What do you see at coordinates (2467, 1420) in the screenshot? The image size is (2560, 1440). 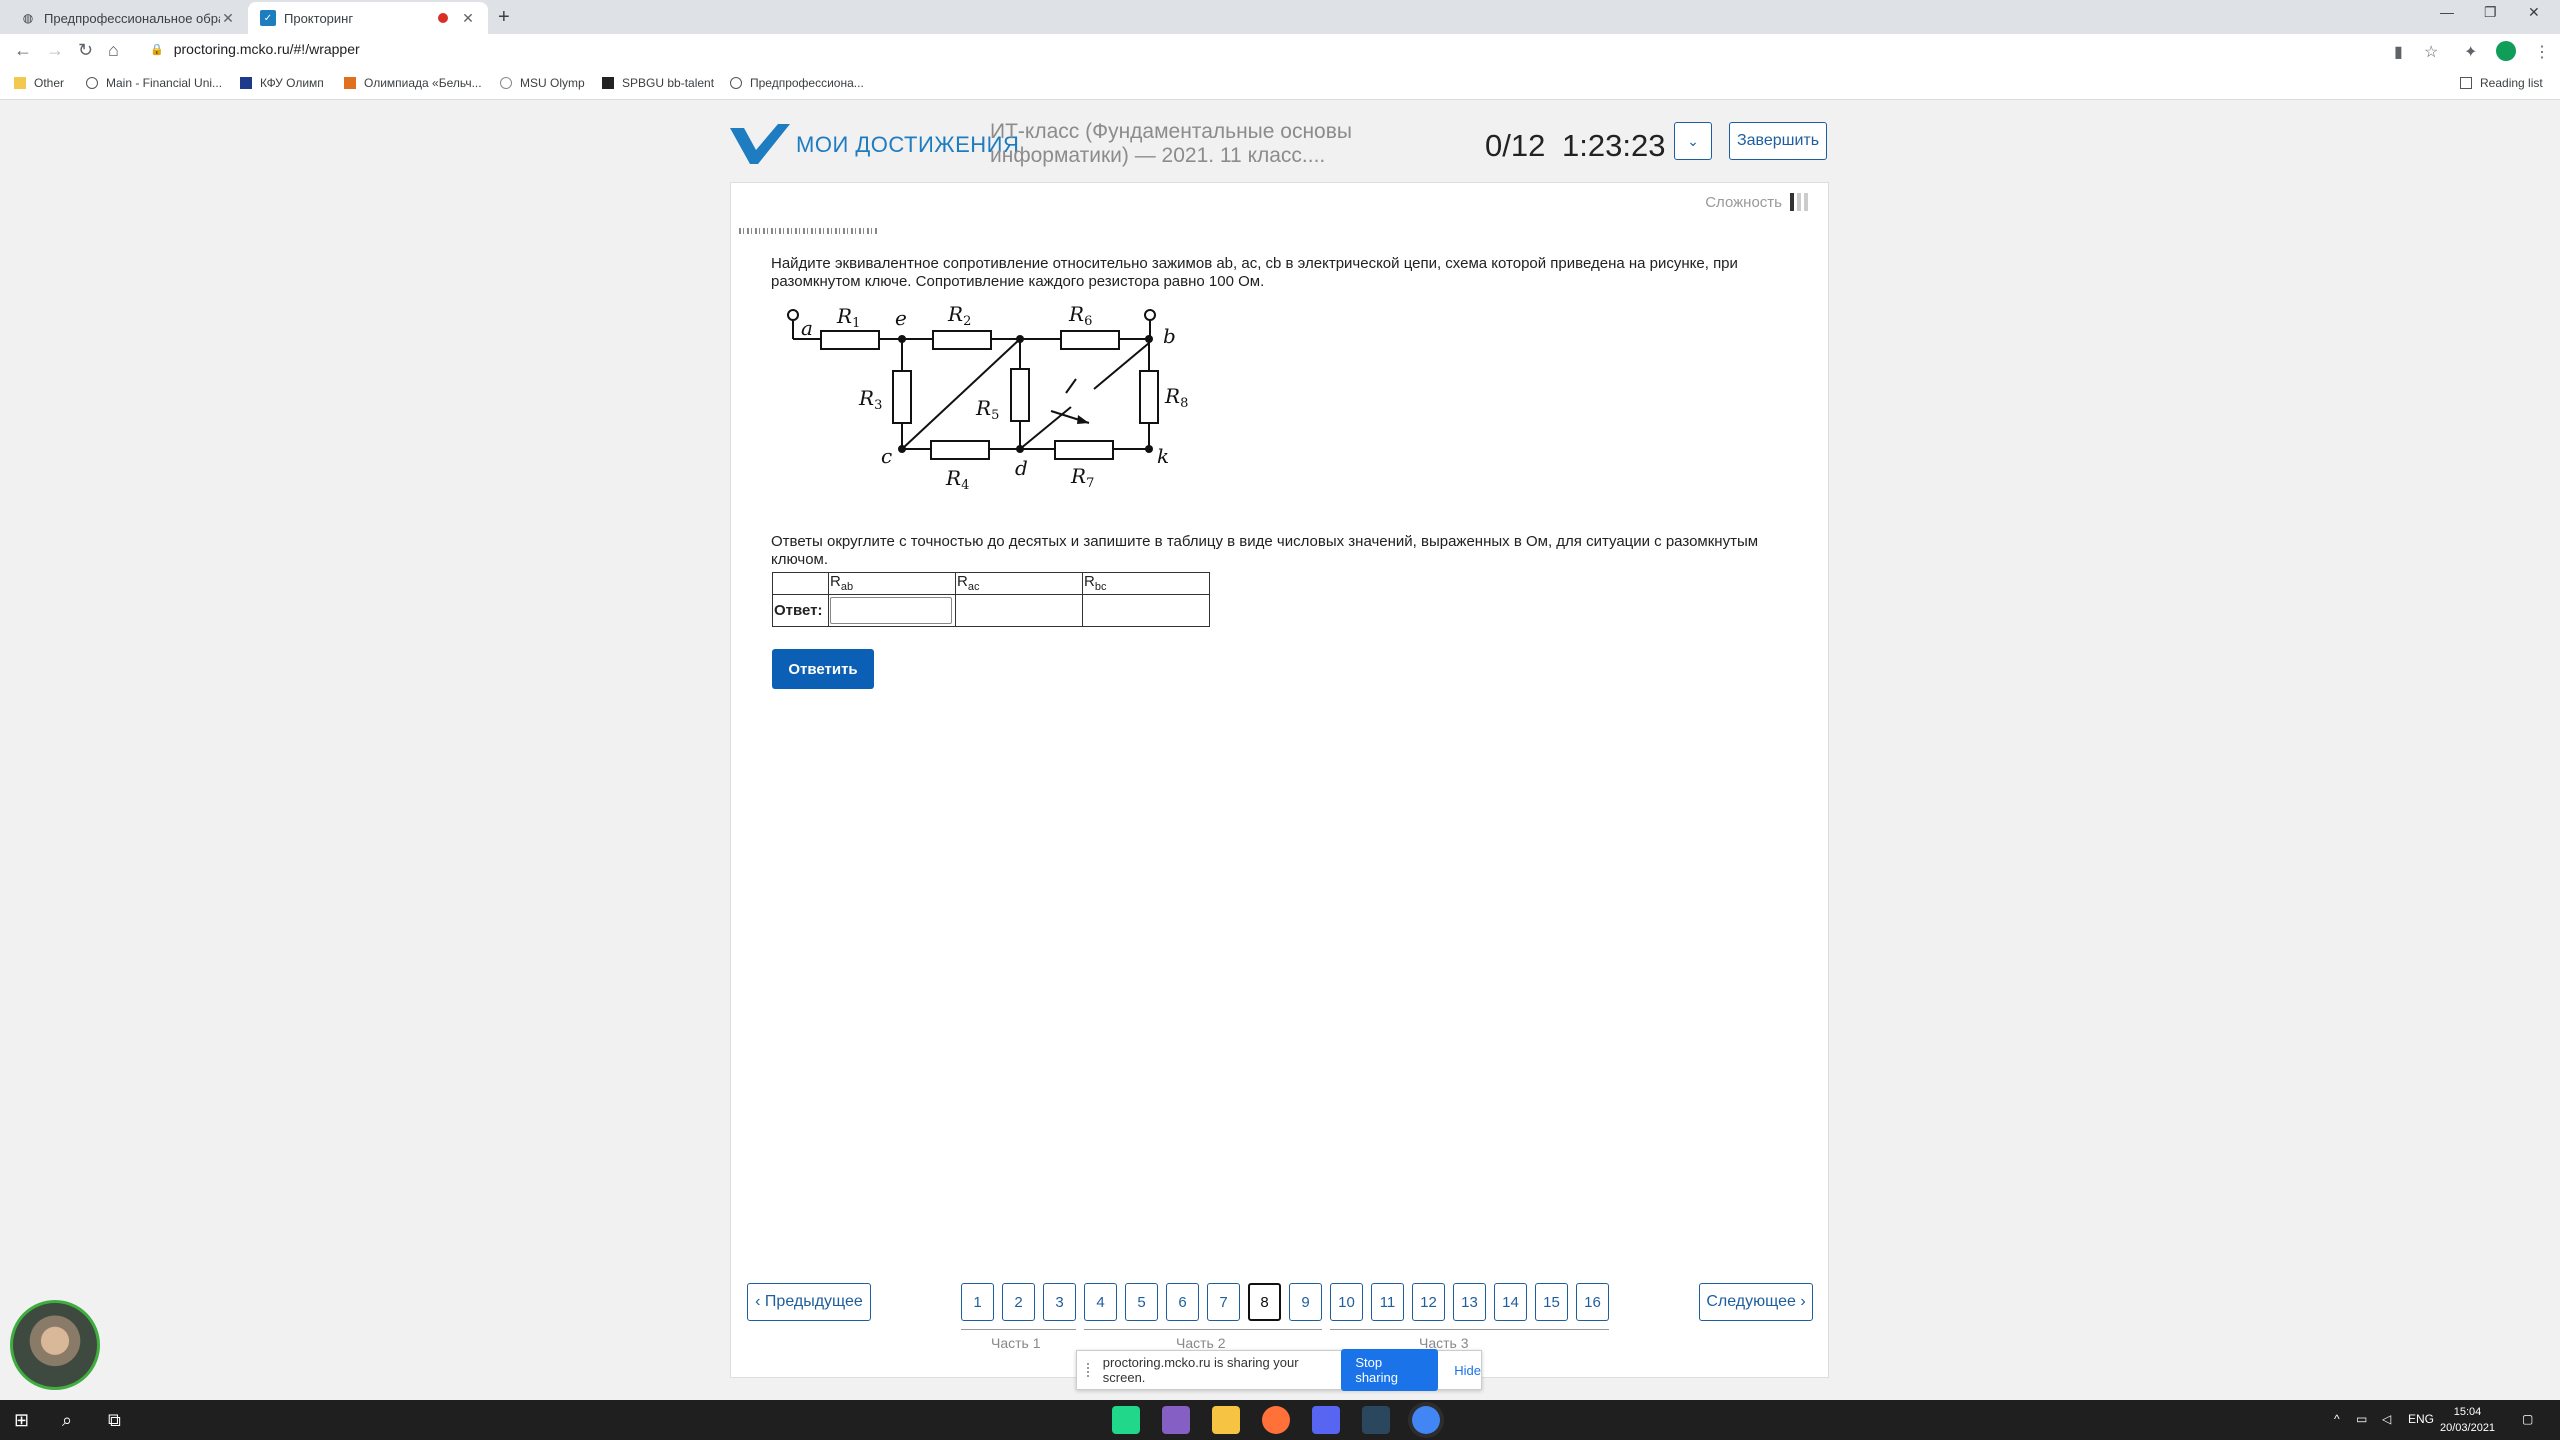 I see `system-clock: 15:04 20/03/2021` at bounding box center [2467, 1420].